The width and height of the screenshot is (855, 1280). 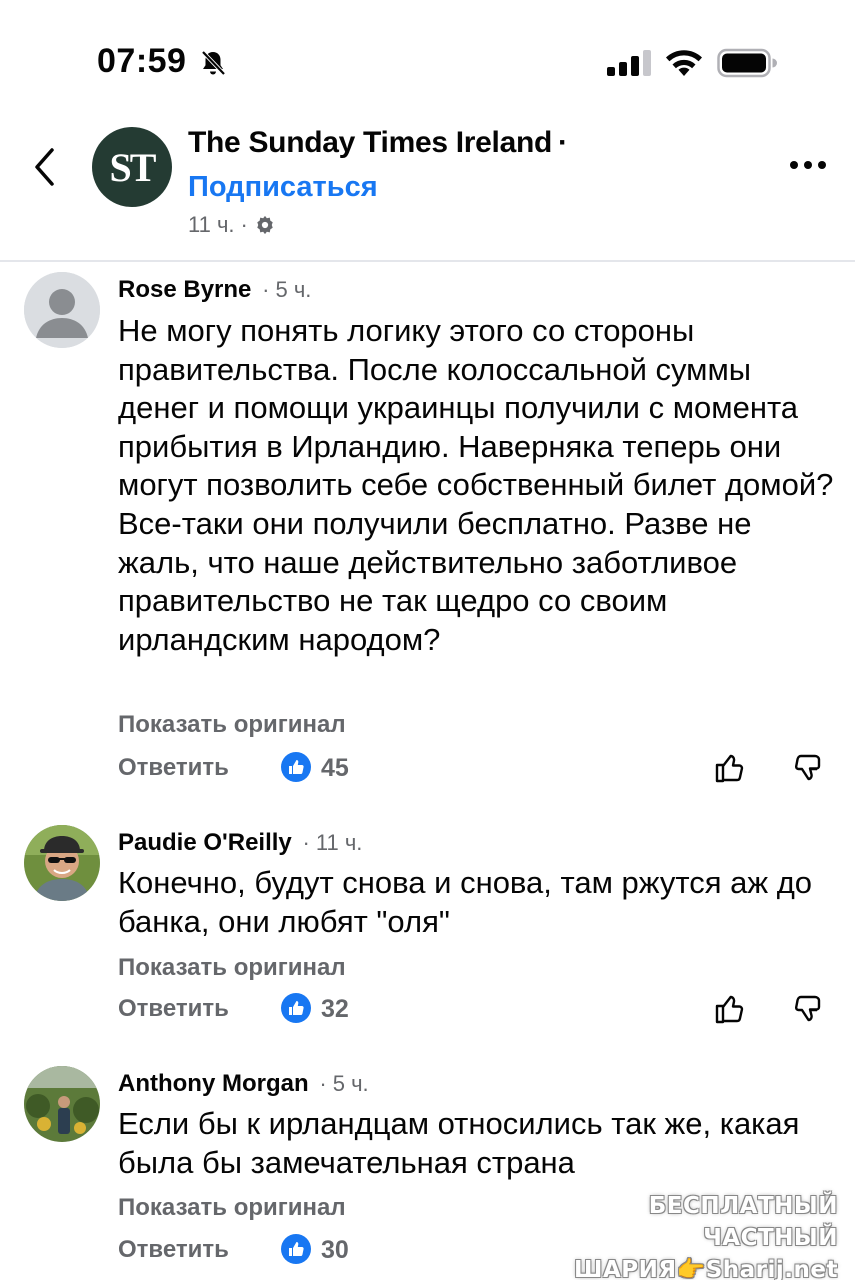 I want to click on watermark-line-1: БЕСПЛАТНЫЙ ЧАСТНЫЙ, so click(x=743, y=1222).